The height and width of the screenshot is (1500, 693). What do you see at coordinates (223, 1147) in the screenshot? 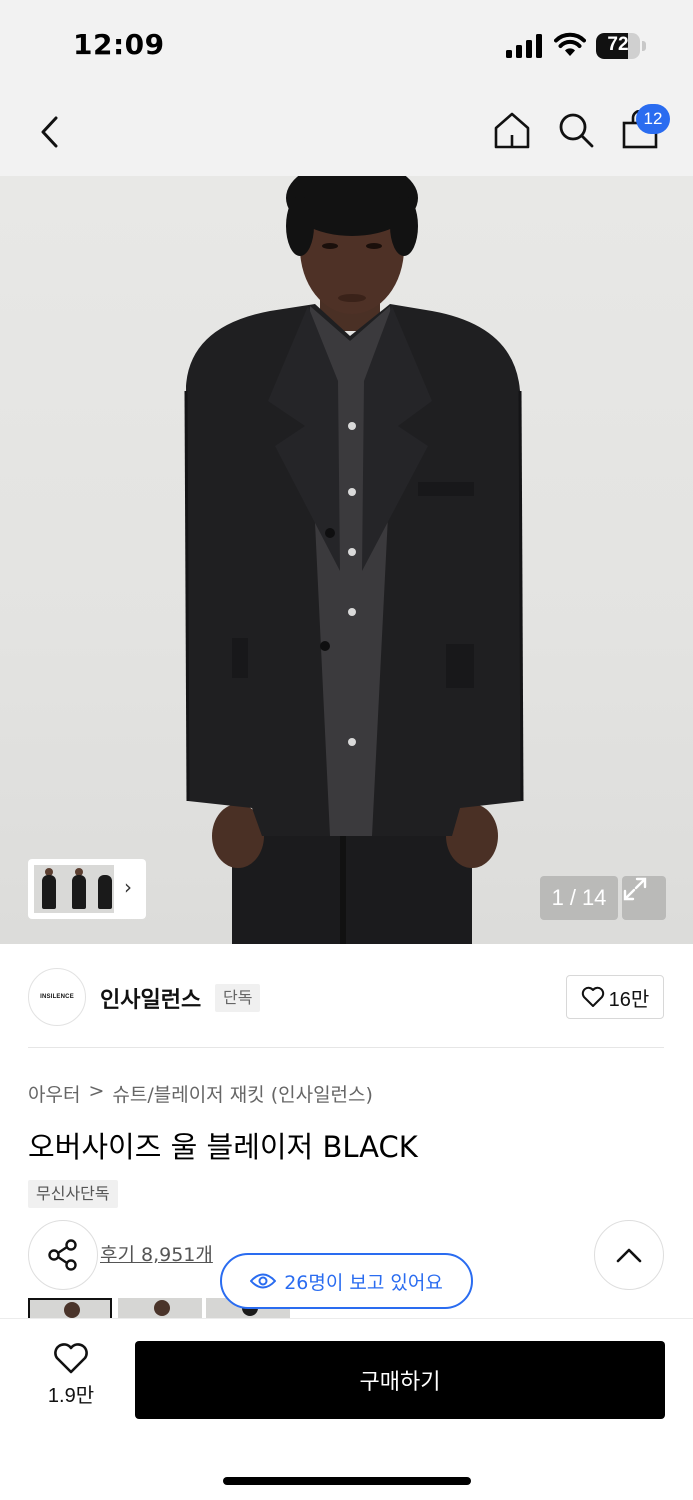
I see `product-title: 오버사이즈 울 블레이저 BLACK` at bounding box center [223, 1147].